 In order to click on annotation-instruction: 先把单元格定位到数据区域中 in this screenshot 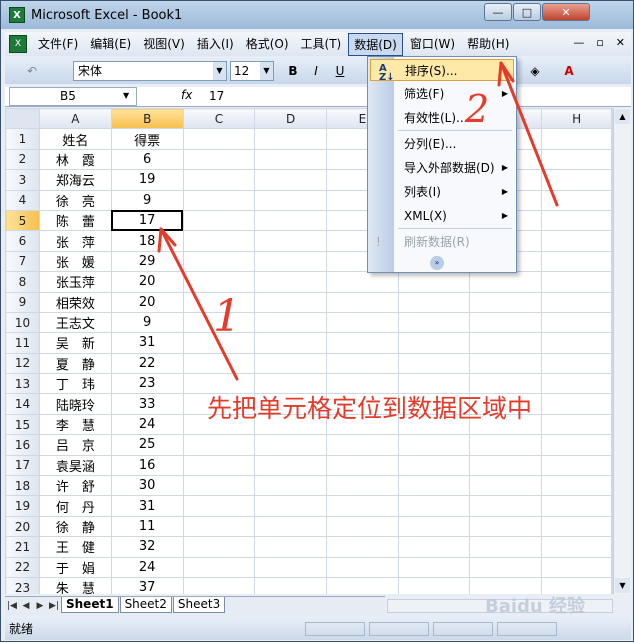, I will do `click(370, 408)`.